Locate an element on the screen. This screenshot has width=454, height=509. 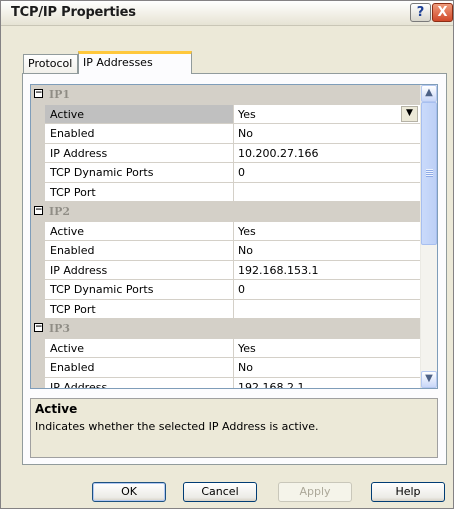
category-label: IP2 is located at coordinates (60, 211).